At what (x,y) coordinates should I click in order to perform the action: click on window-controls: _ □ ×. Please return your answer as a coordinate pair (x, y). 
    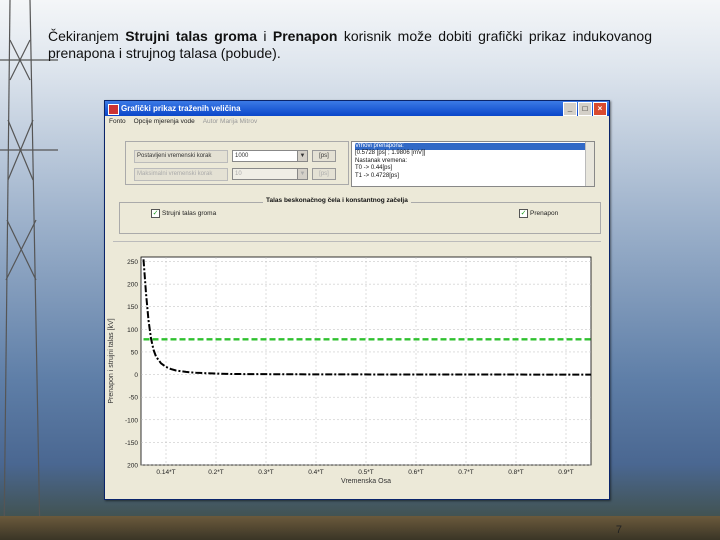
    Looking at the image, I should click on (585, 109).